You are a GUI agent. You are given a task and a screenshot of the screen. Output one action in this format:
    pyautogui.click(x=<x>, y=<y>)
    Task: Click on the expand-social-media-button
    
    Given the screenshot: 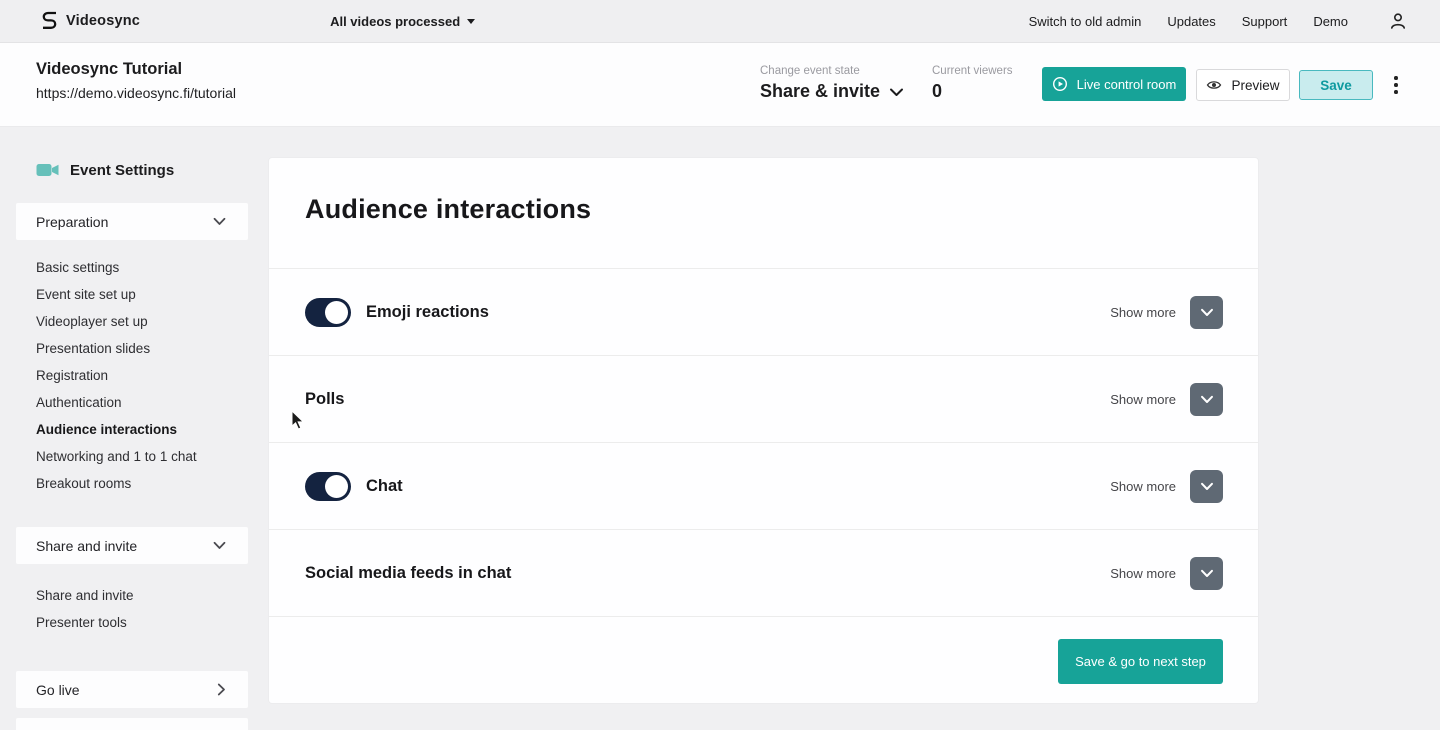 What is the action you would take?
    pyautogui.click(x=1206, y=573)
    